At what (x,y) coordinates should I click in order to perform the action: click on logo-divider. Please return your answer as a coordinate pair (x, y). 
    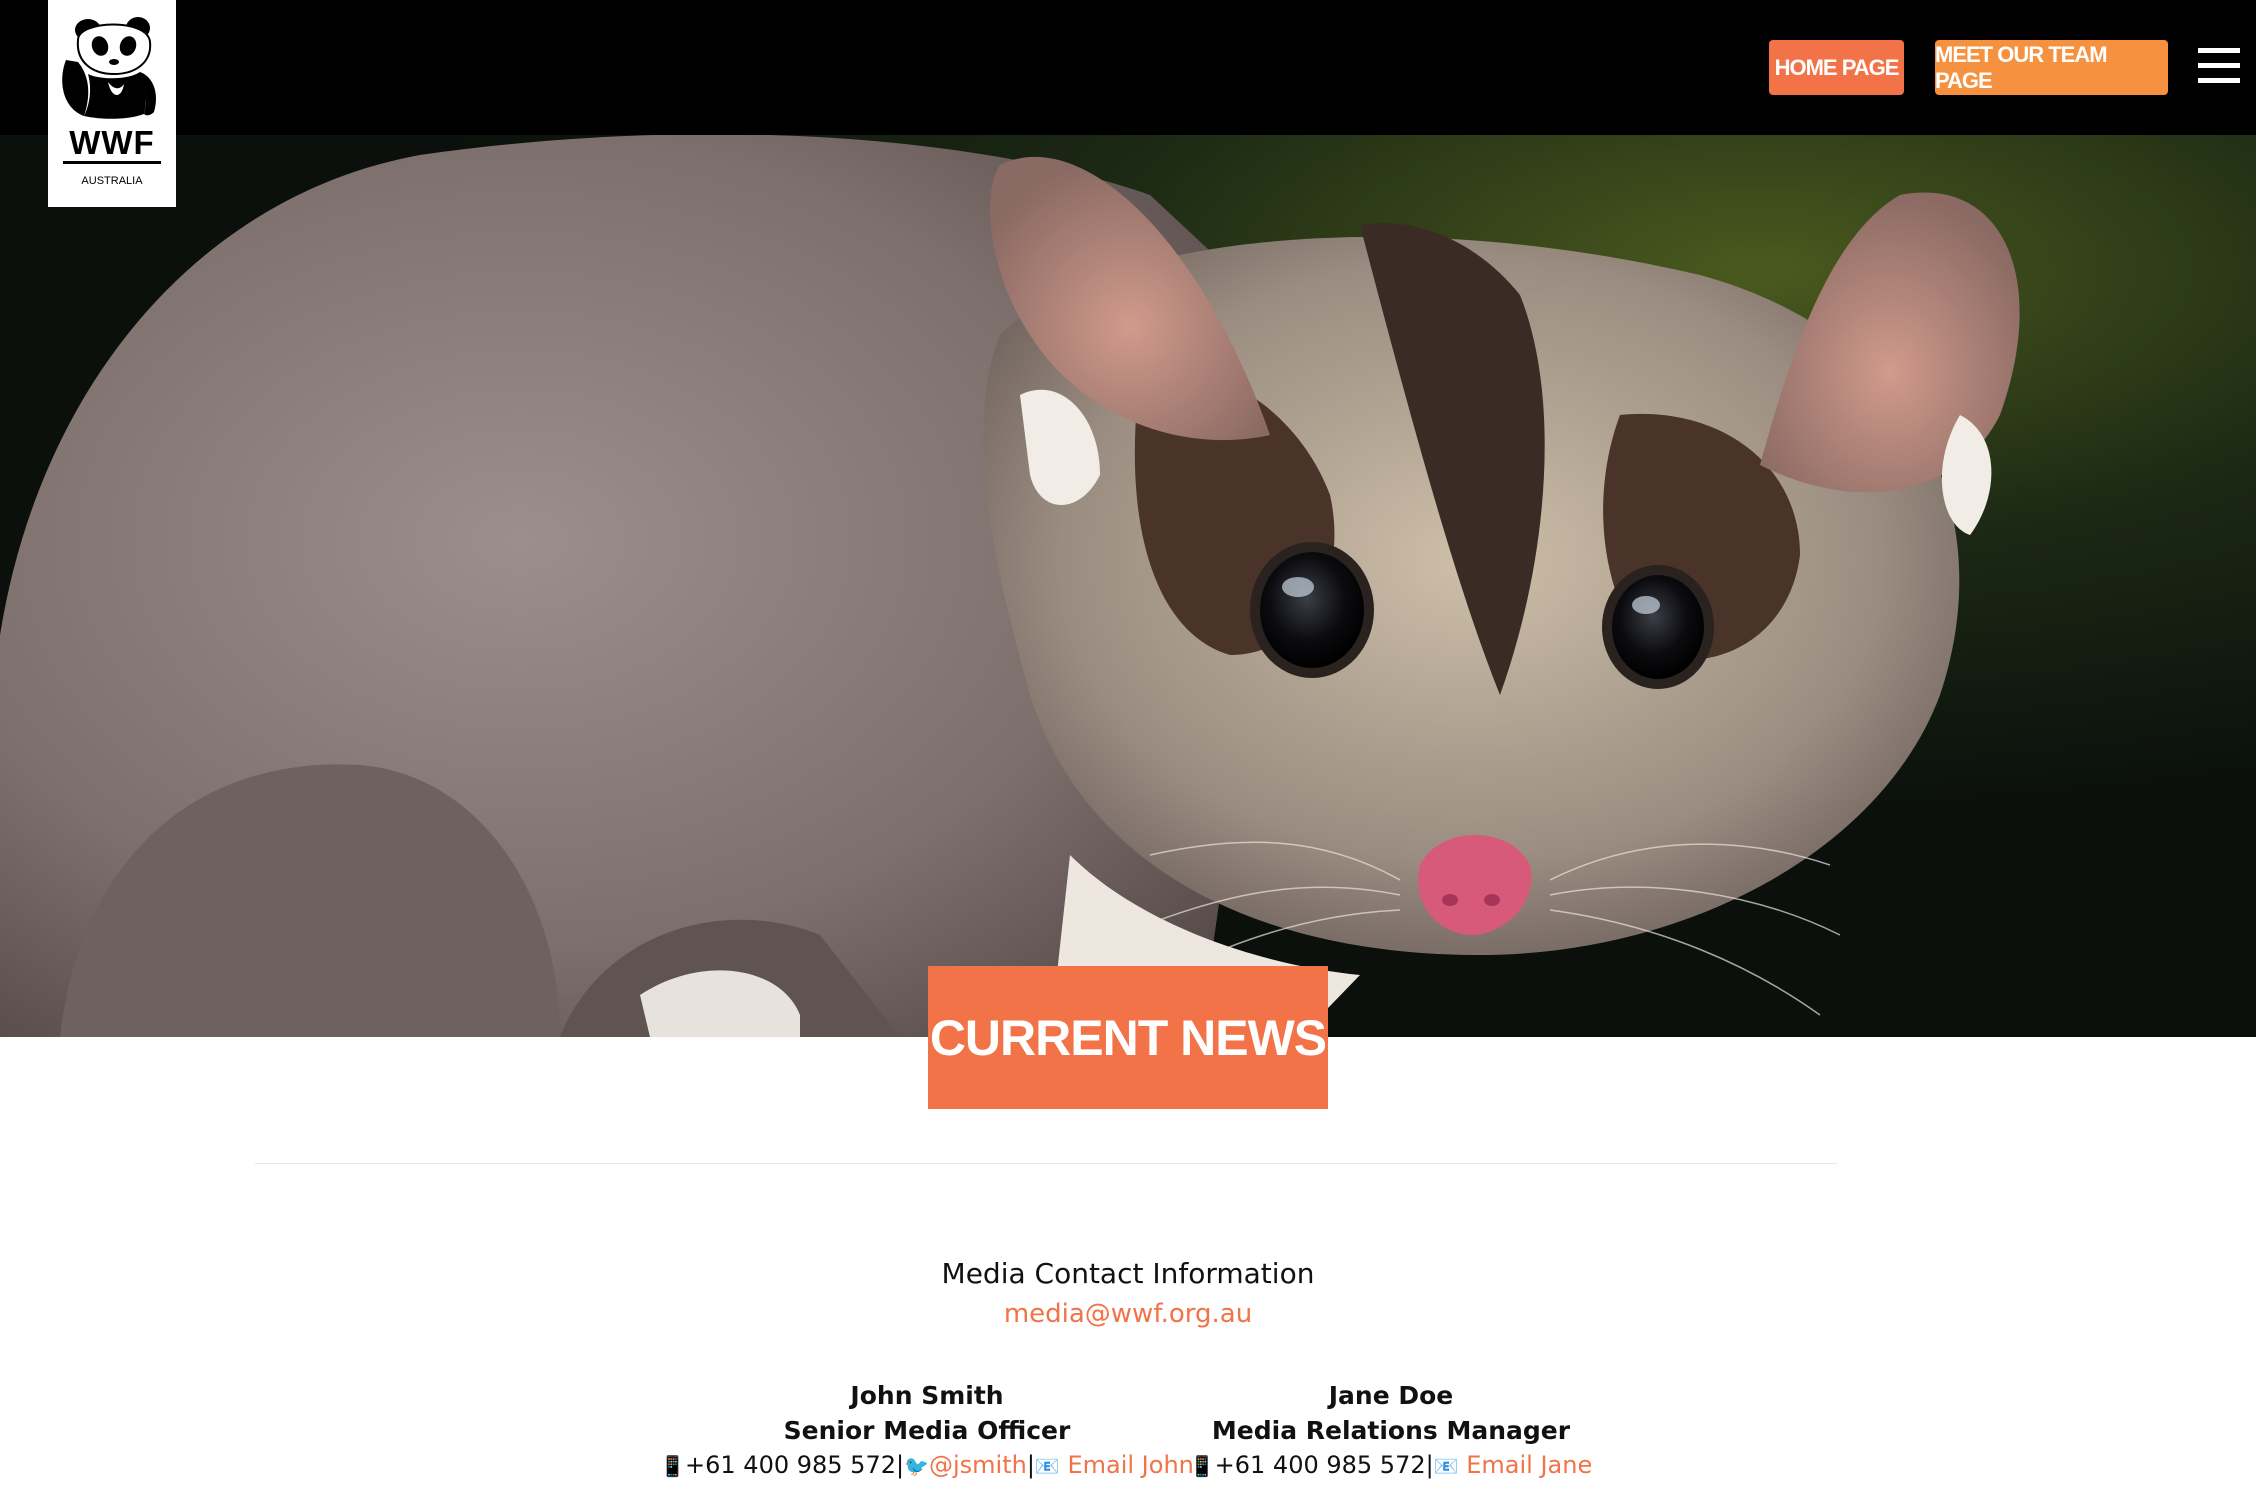
    Looking at the image, I should click on (112, 162).